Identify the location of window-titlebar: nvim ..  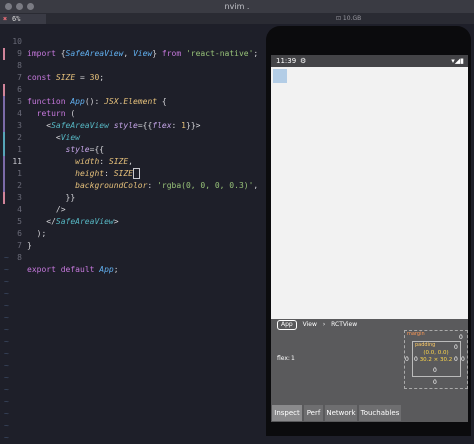
(237, 7).